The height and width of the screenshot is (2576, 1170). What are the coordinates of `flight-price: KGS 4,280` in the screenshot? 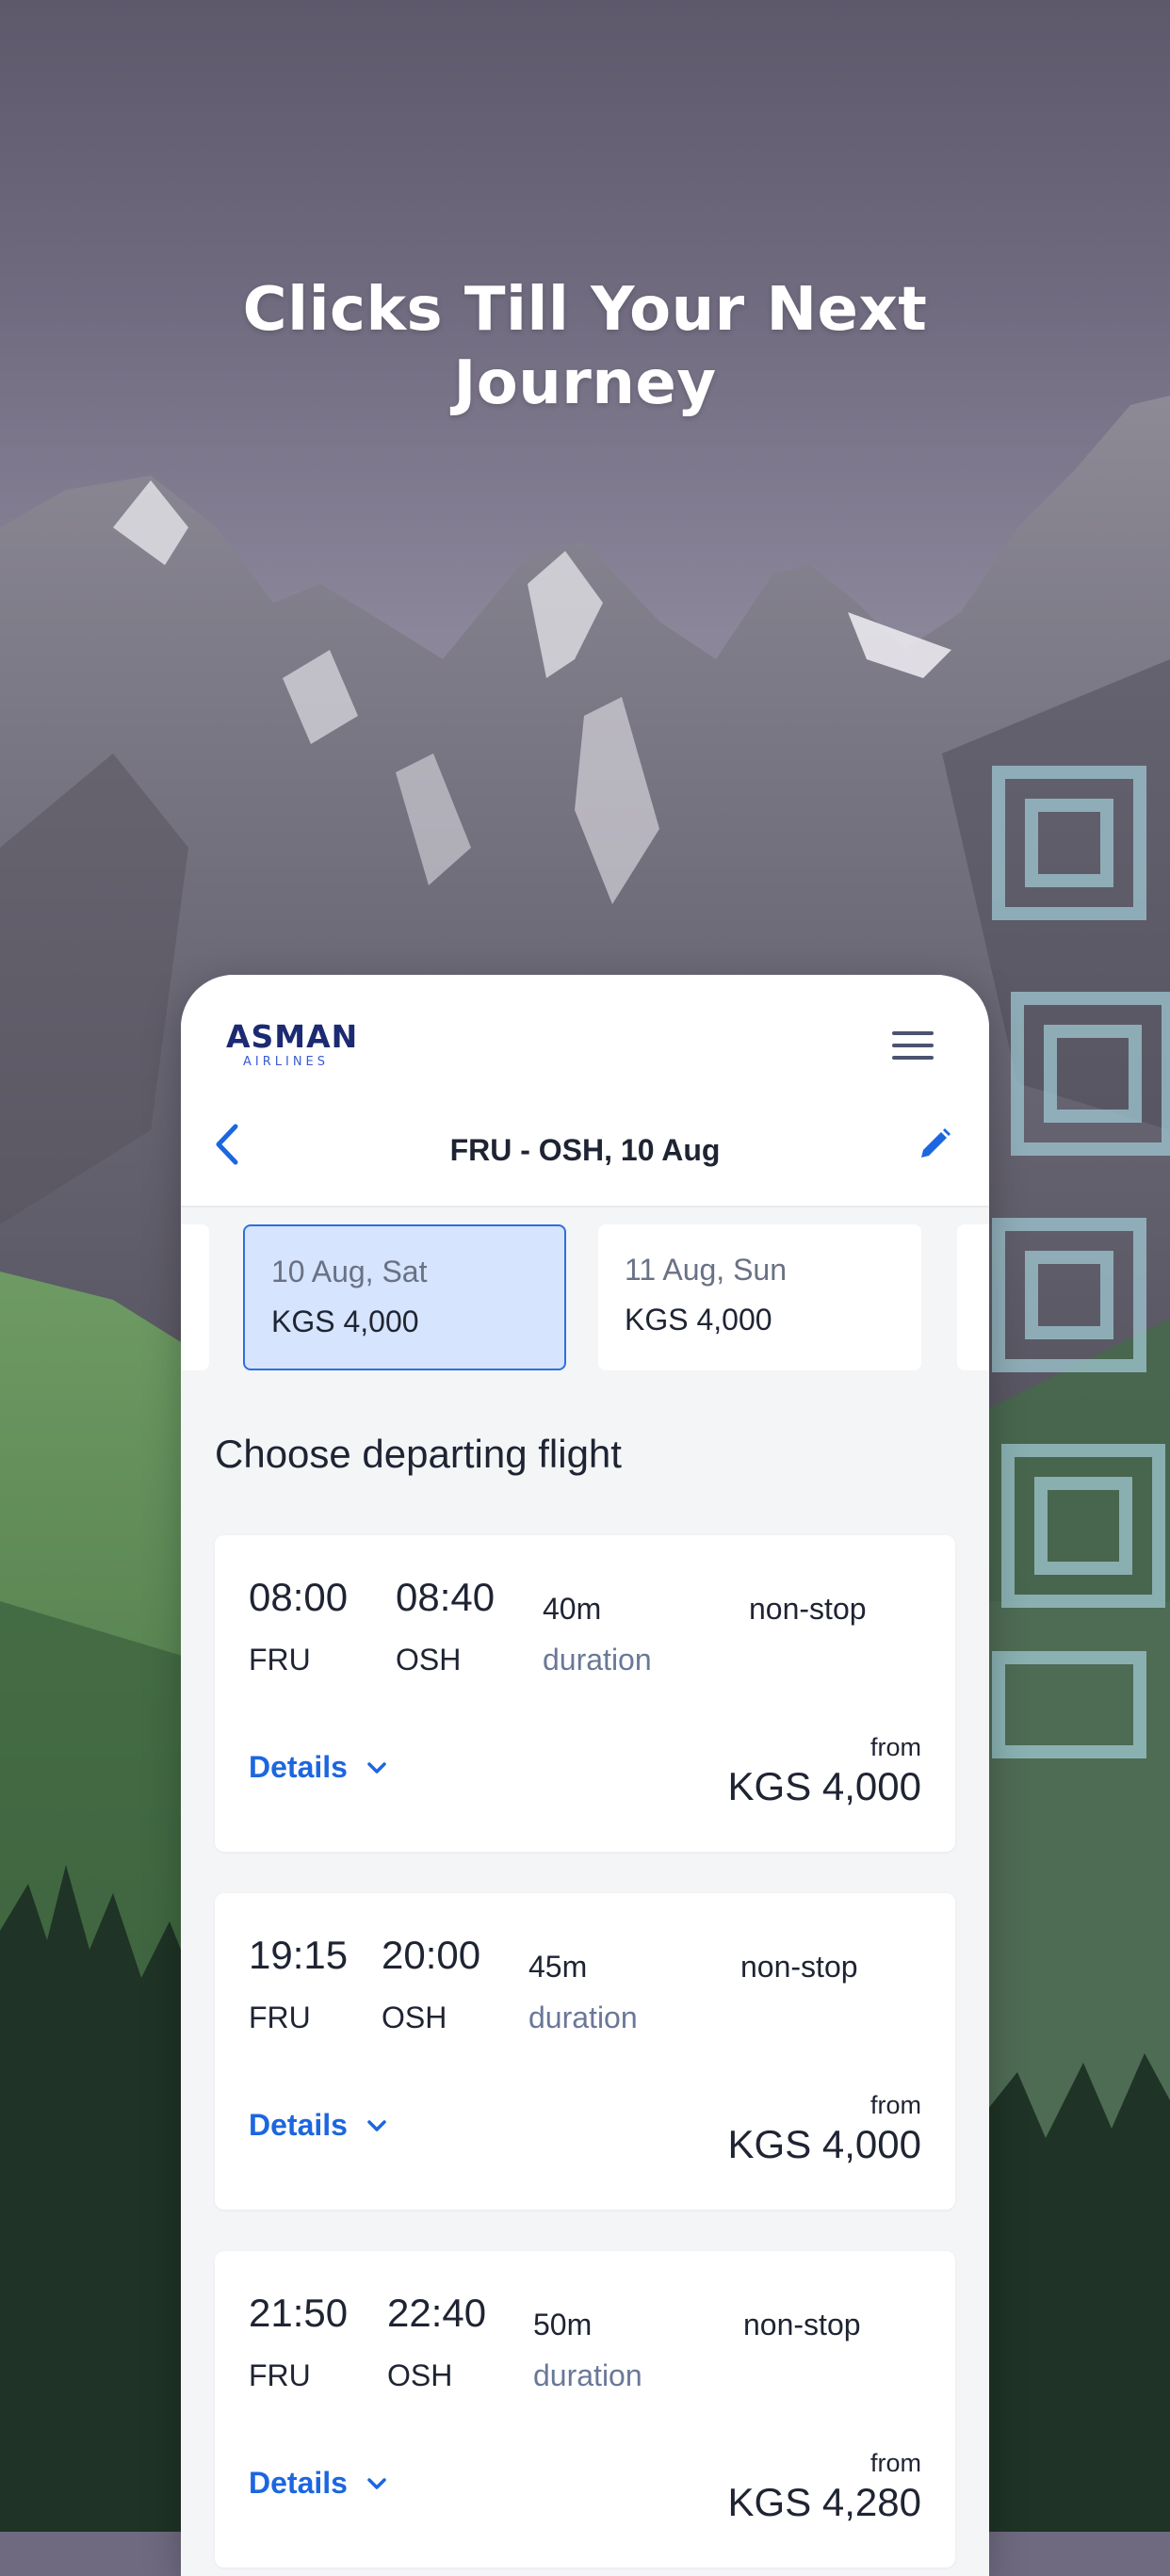 It's located at (824, 2502).